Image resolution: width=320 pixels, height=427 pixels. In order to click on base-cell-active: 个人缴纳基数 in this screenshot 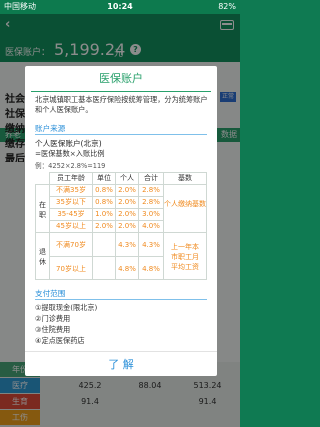, I will do `click(185, 208)`.